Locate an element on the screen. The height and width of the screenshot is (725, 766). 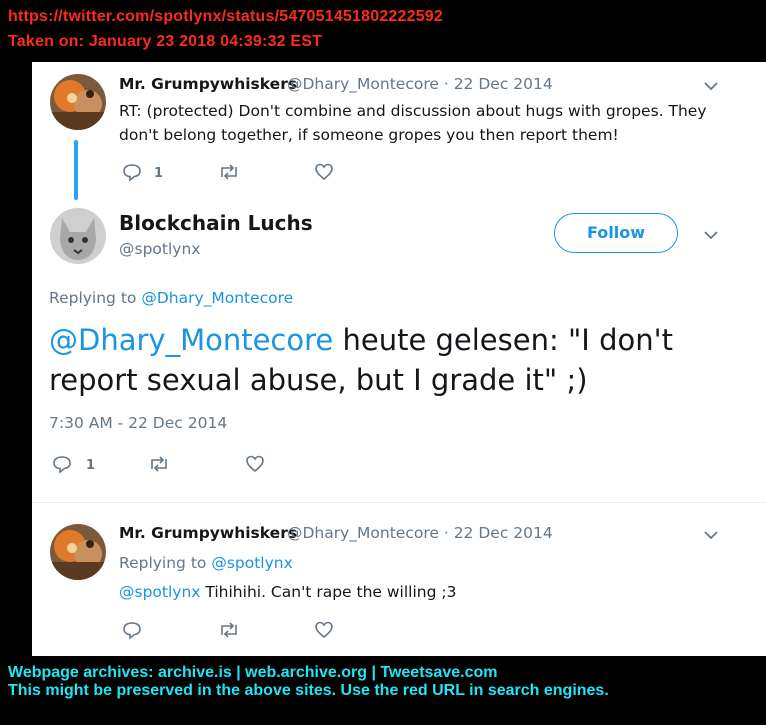
replying-to-link: @Dhary_Montecore is located at coordinates (217, 298).